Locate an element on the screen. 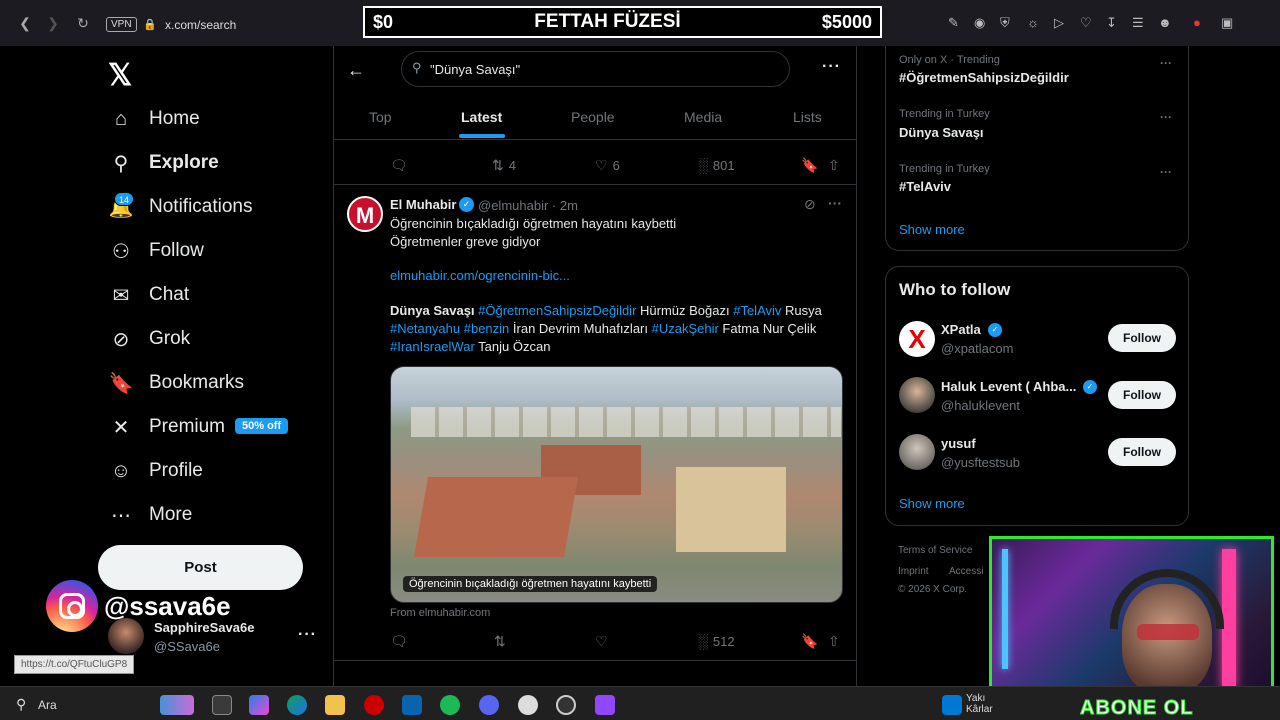  lock-icon: 🔒 is located at coordinates (150, 24).